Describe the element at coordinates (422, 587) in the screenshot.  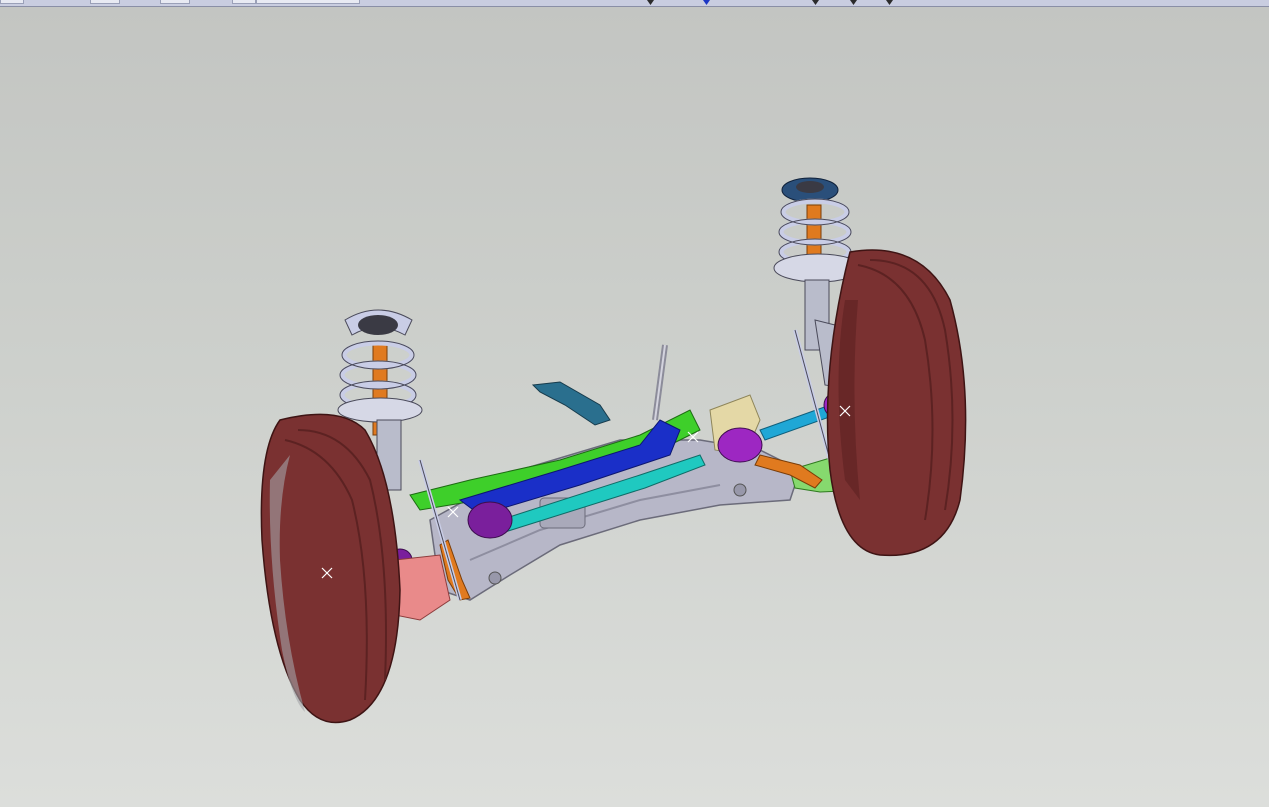
I see `left-lower-control-arm` at that location.